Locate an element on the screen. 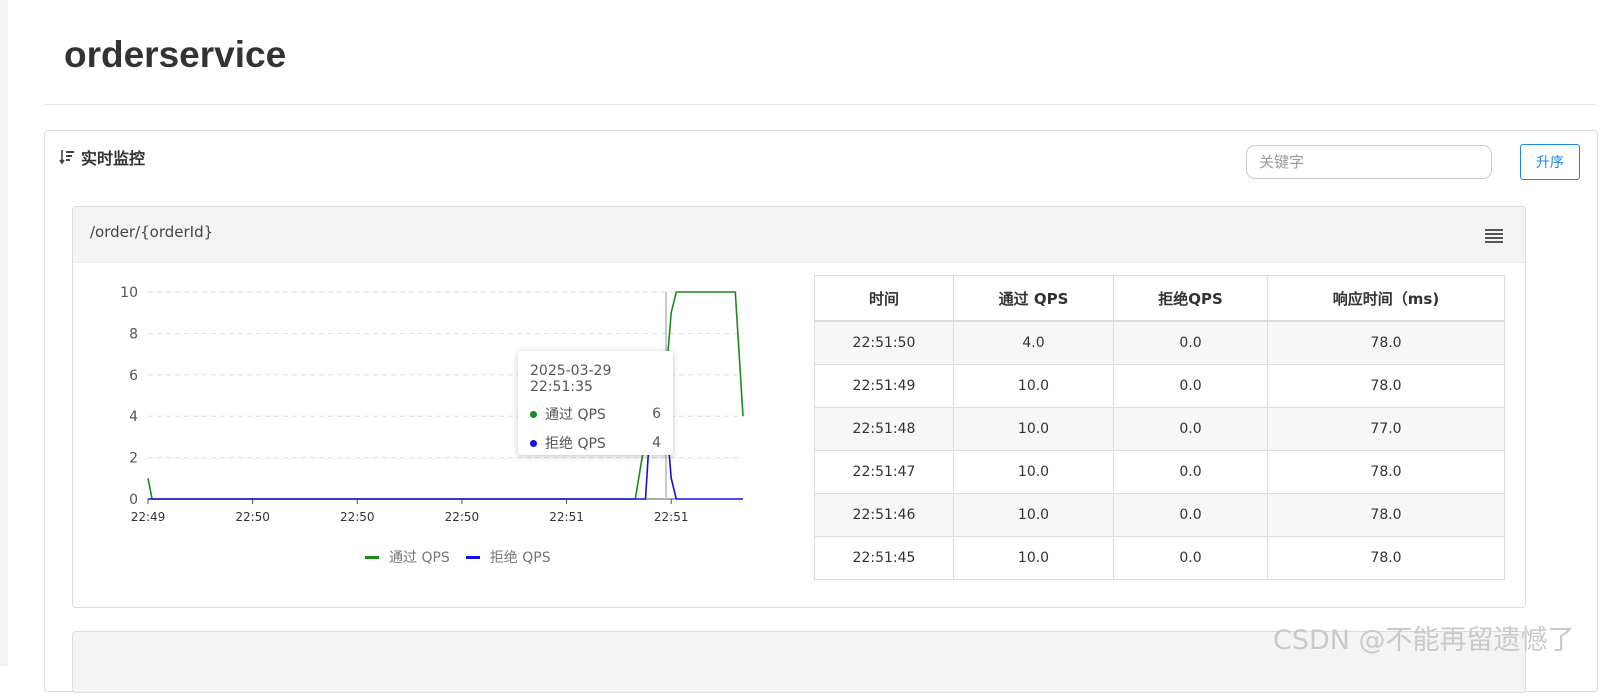 The width and height of the screenshot is (1618, 693). x-tick-label: 22:49 is located at coordinates (148, 517).